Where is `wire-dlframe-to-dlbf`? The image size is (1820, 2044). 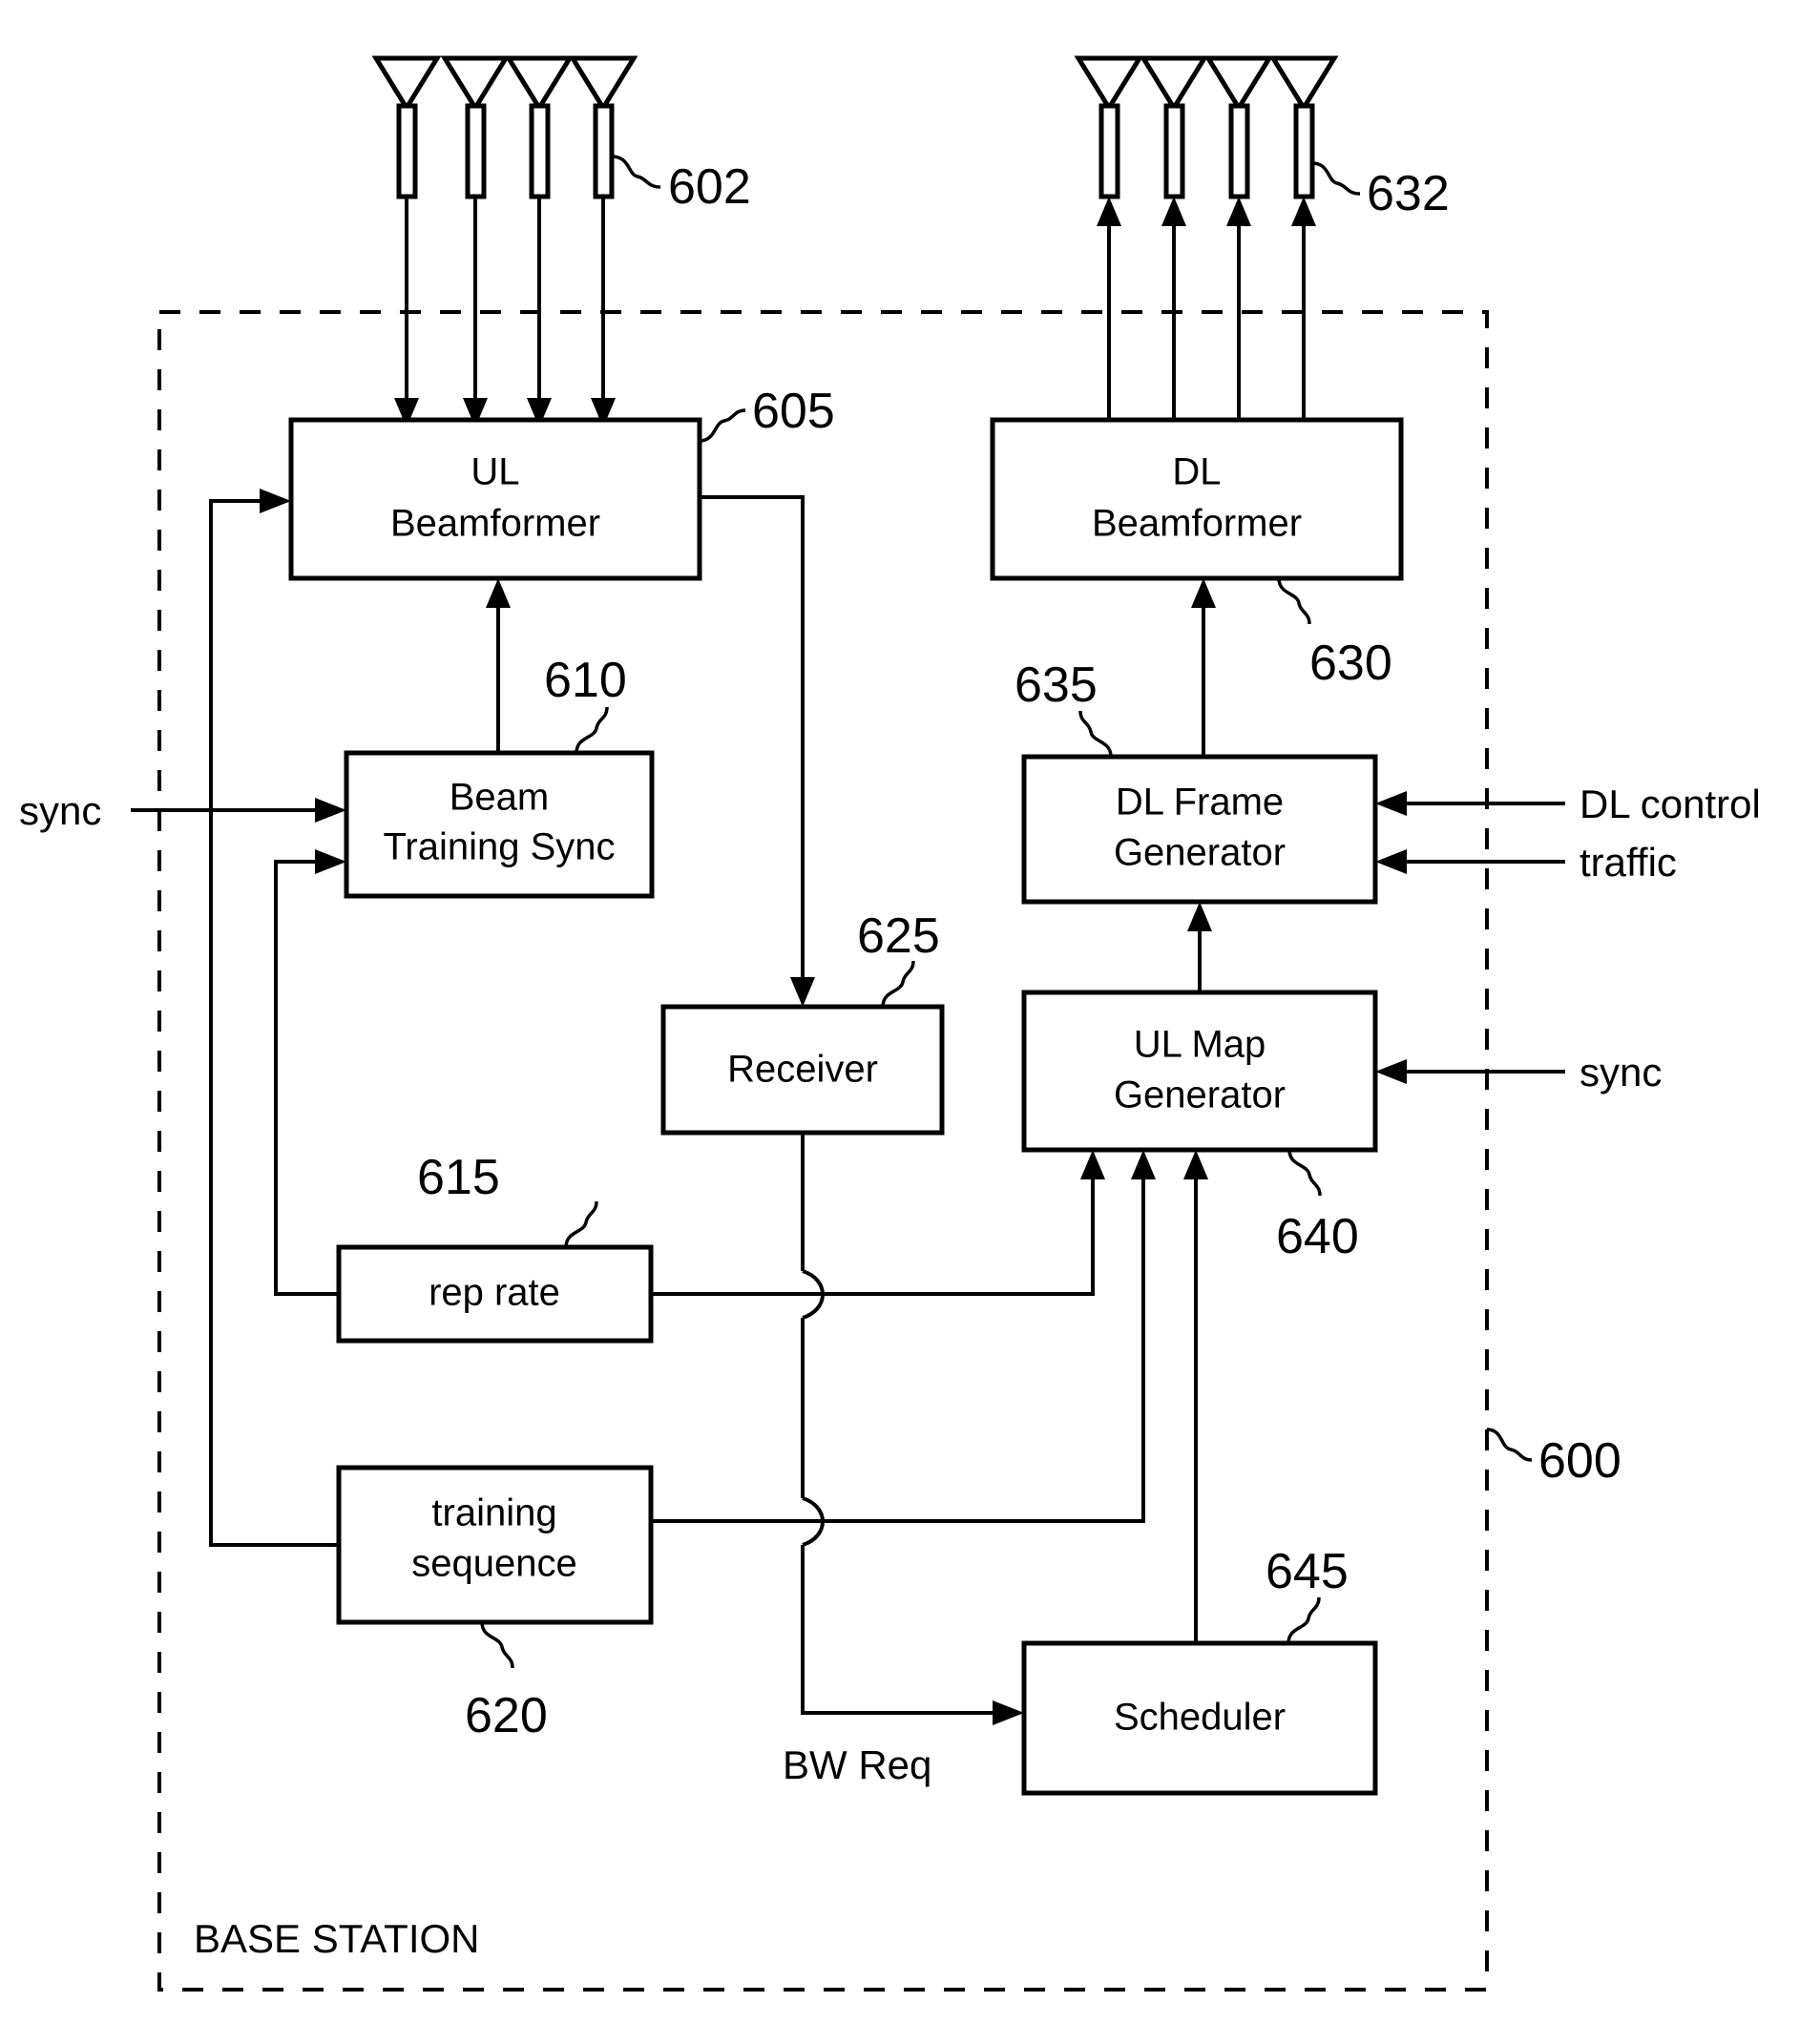
wire-dlframe-to-dlbf is located at coordinates (1203, 667).